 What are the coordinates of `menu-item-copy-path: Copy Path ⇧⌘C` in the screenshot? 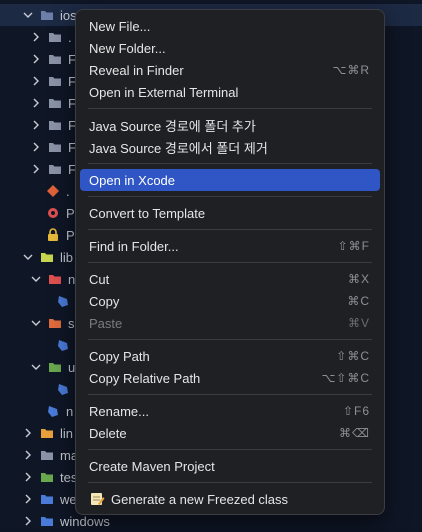 It's located at (230, 356).